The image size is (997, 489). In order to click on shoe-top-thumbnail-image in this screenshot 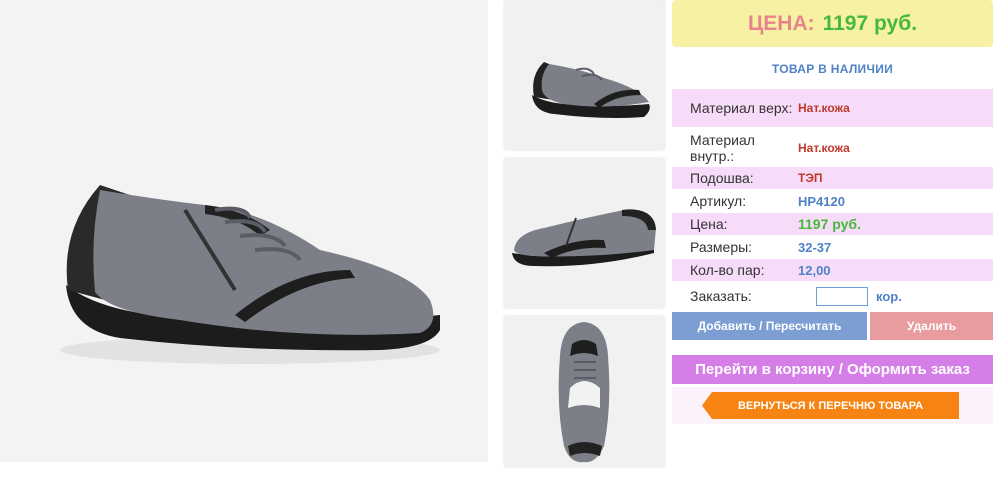, I will do `click(584, 392)`.